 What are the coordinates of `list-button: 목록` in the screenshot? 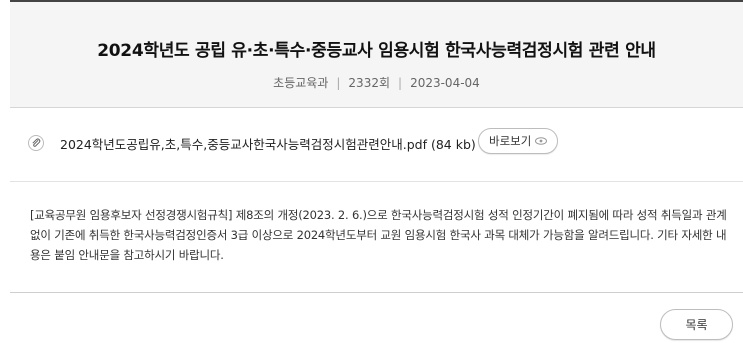 It's located at (696, 324).